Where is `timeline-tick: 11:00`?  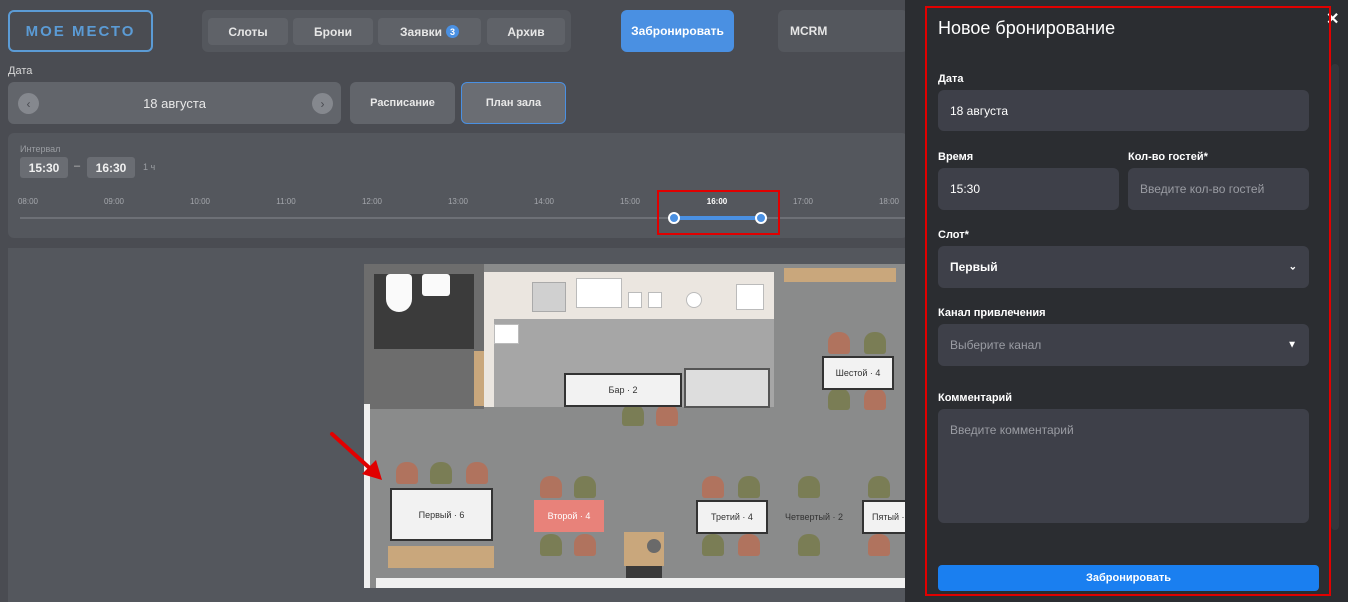
timeline-tick: 11:00 is located at coordinates (286, 201).